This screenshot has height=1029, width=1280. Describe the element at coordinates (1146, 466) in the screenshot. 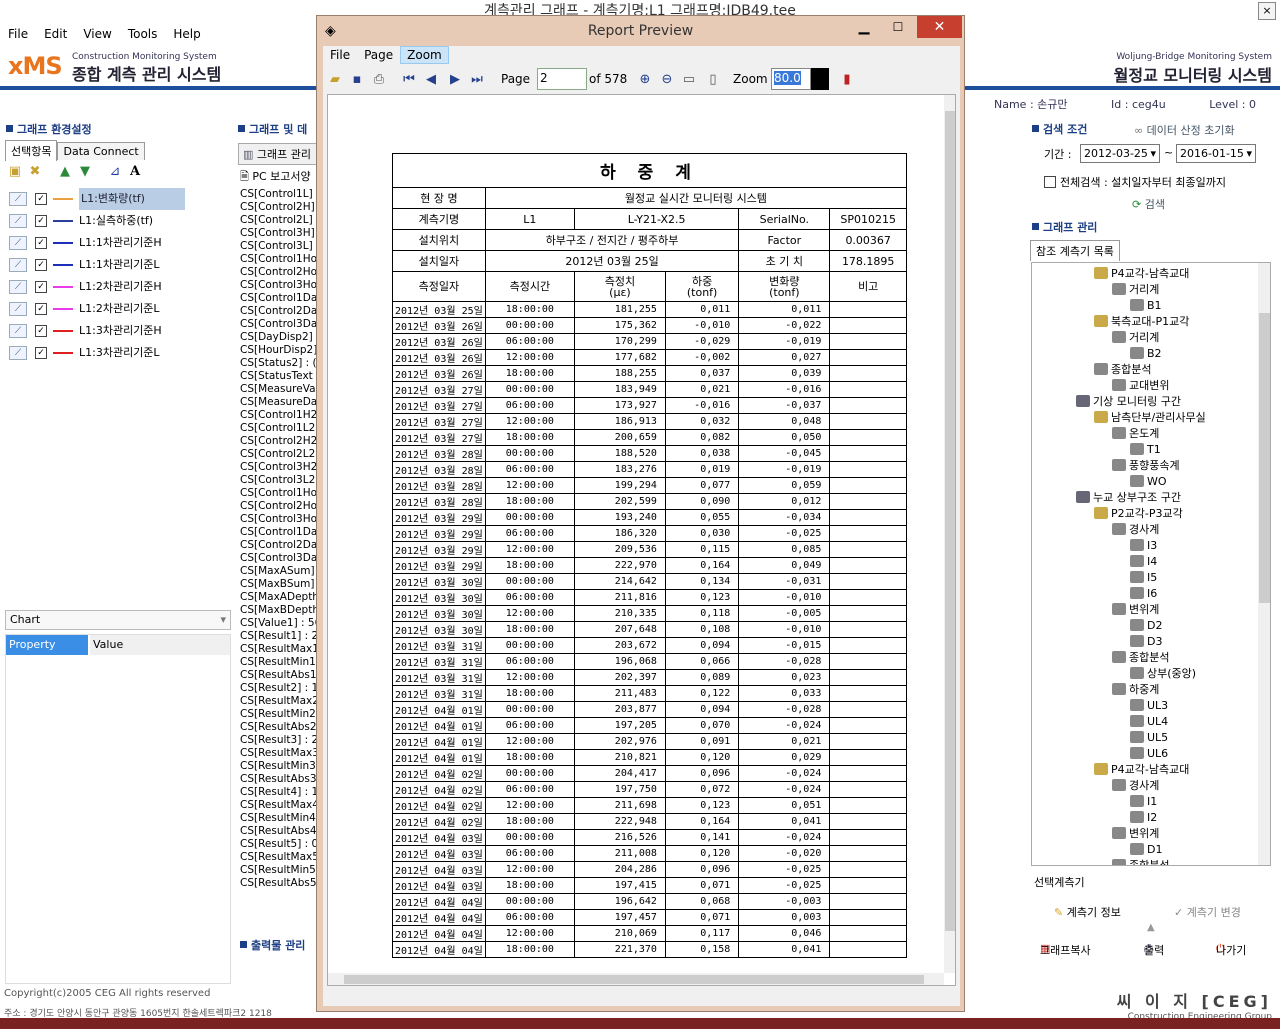

I see `tree-node: 풍향풍속계` at that location.